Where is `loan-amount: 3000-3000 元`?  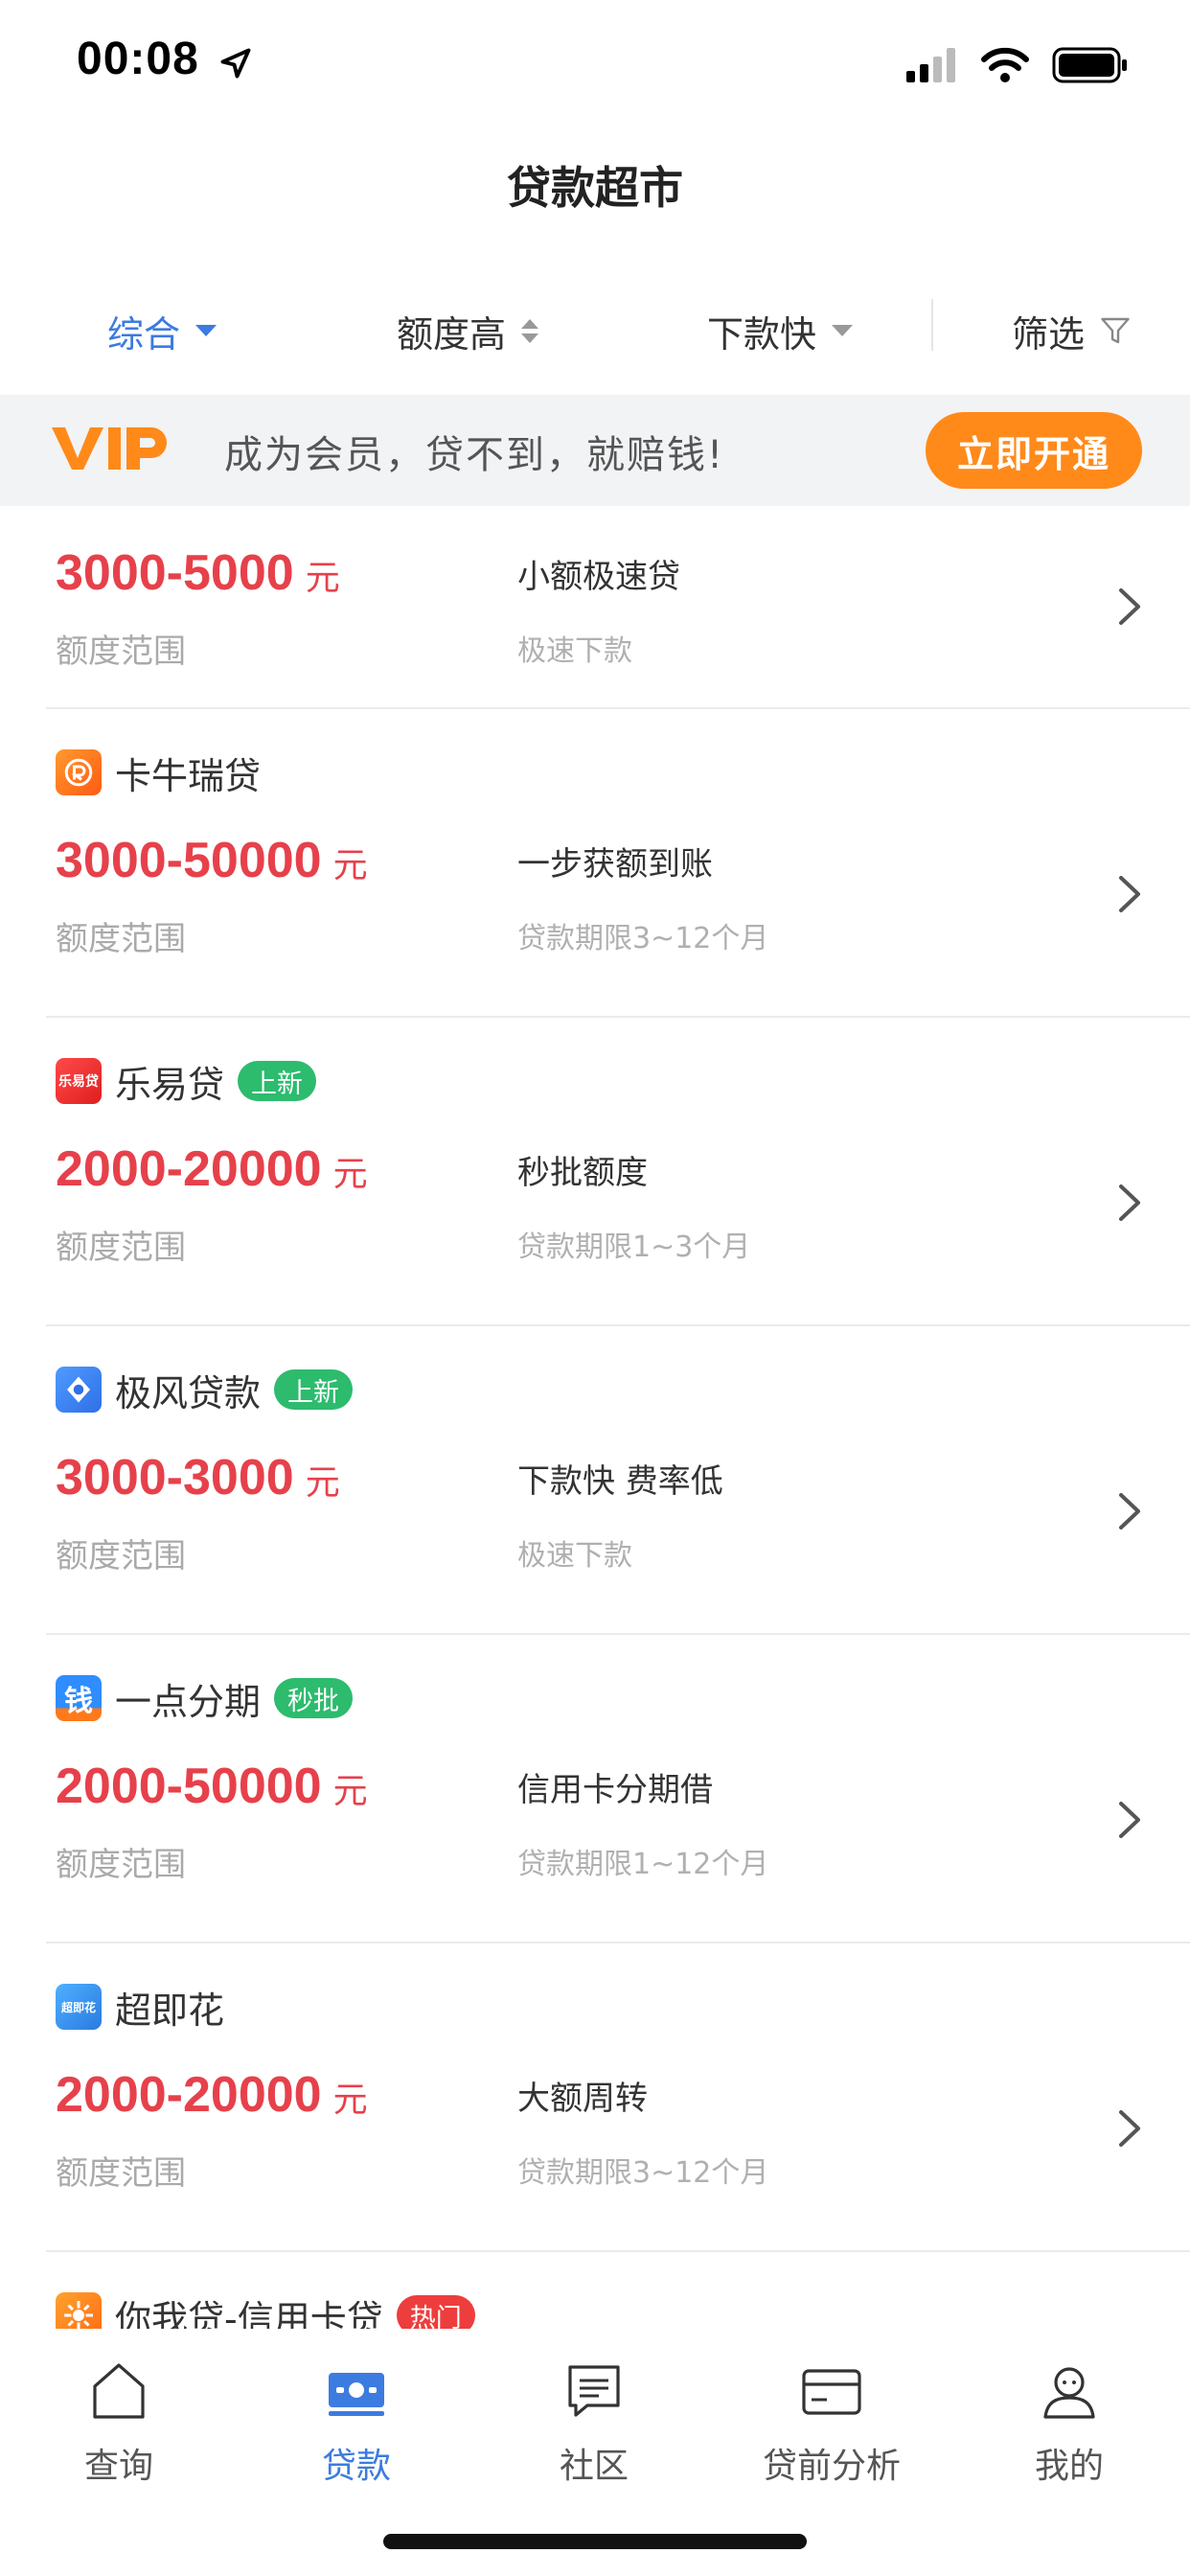 loan-amount: 3000-3000 元 is located at coordinates (198, 1478).